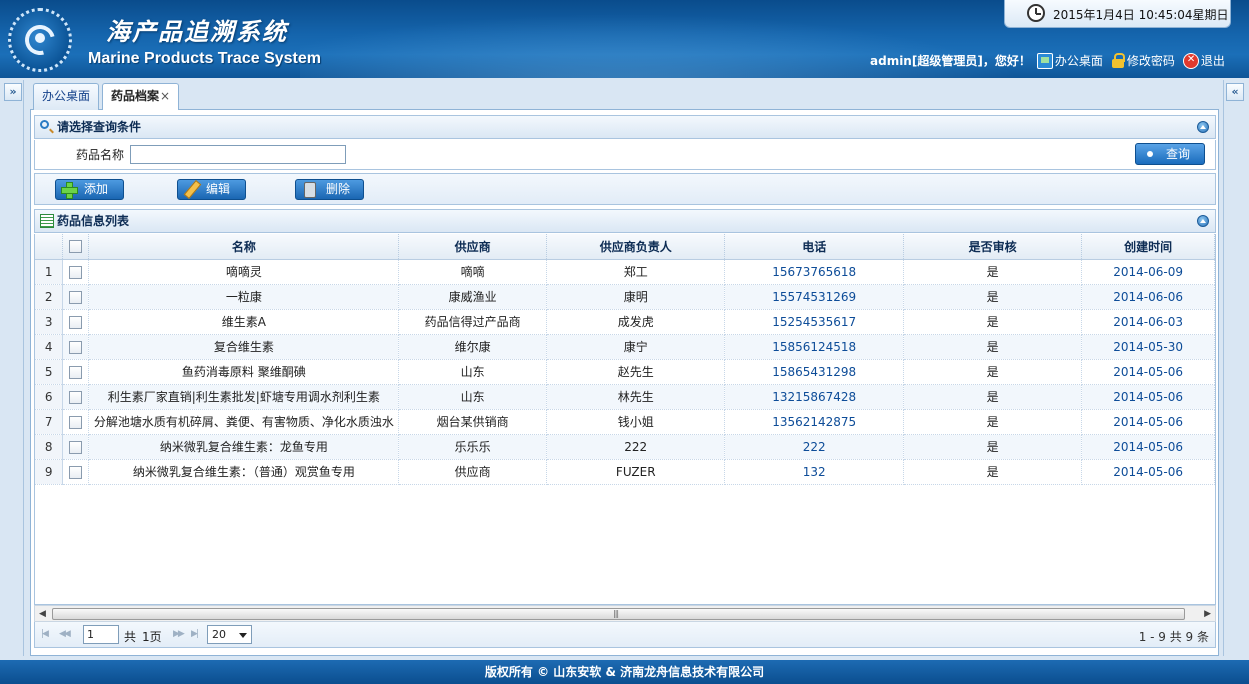 The height and width of the screenshot is (684, 1249). What do you see at coordinates (636, 372) in the screenshot?
I see `cell-contact: 赵先生` at bounding box center [636, 372].